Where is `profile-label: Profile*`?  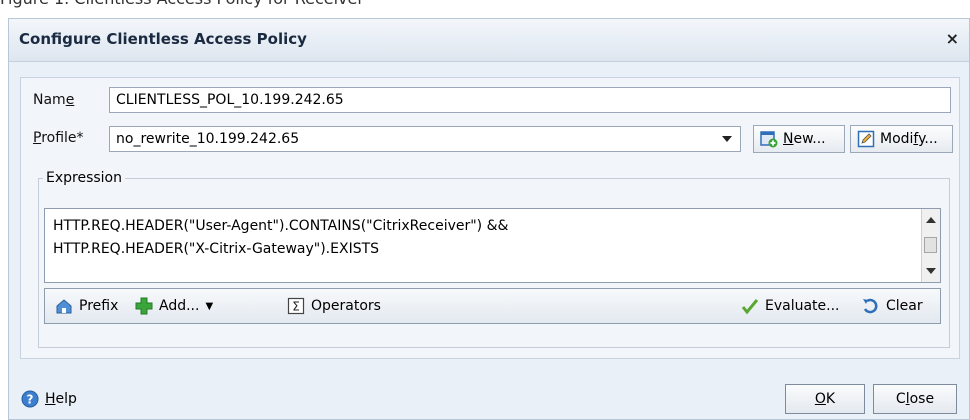
profile-label: Profile* is located at coordinates (58, 138).